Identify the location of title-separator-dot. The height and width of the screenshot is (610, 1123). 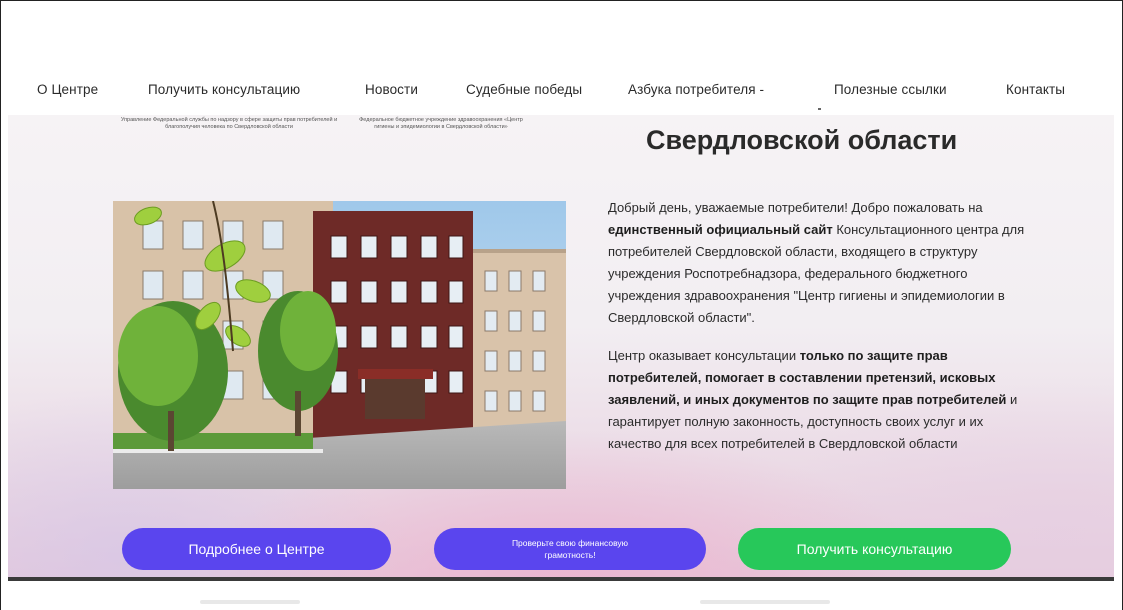
(819, 109).